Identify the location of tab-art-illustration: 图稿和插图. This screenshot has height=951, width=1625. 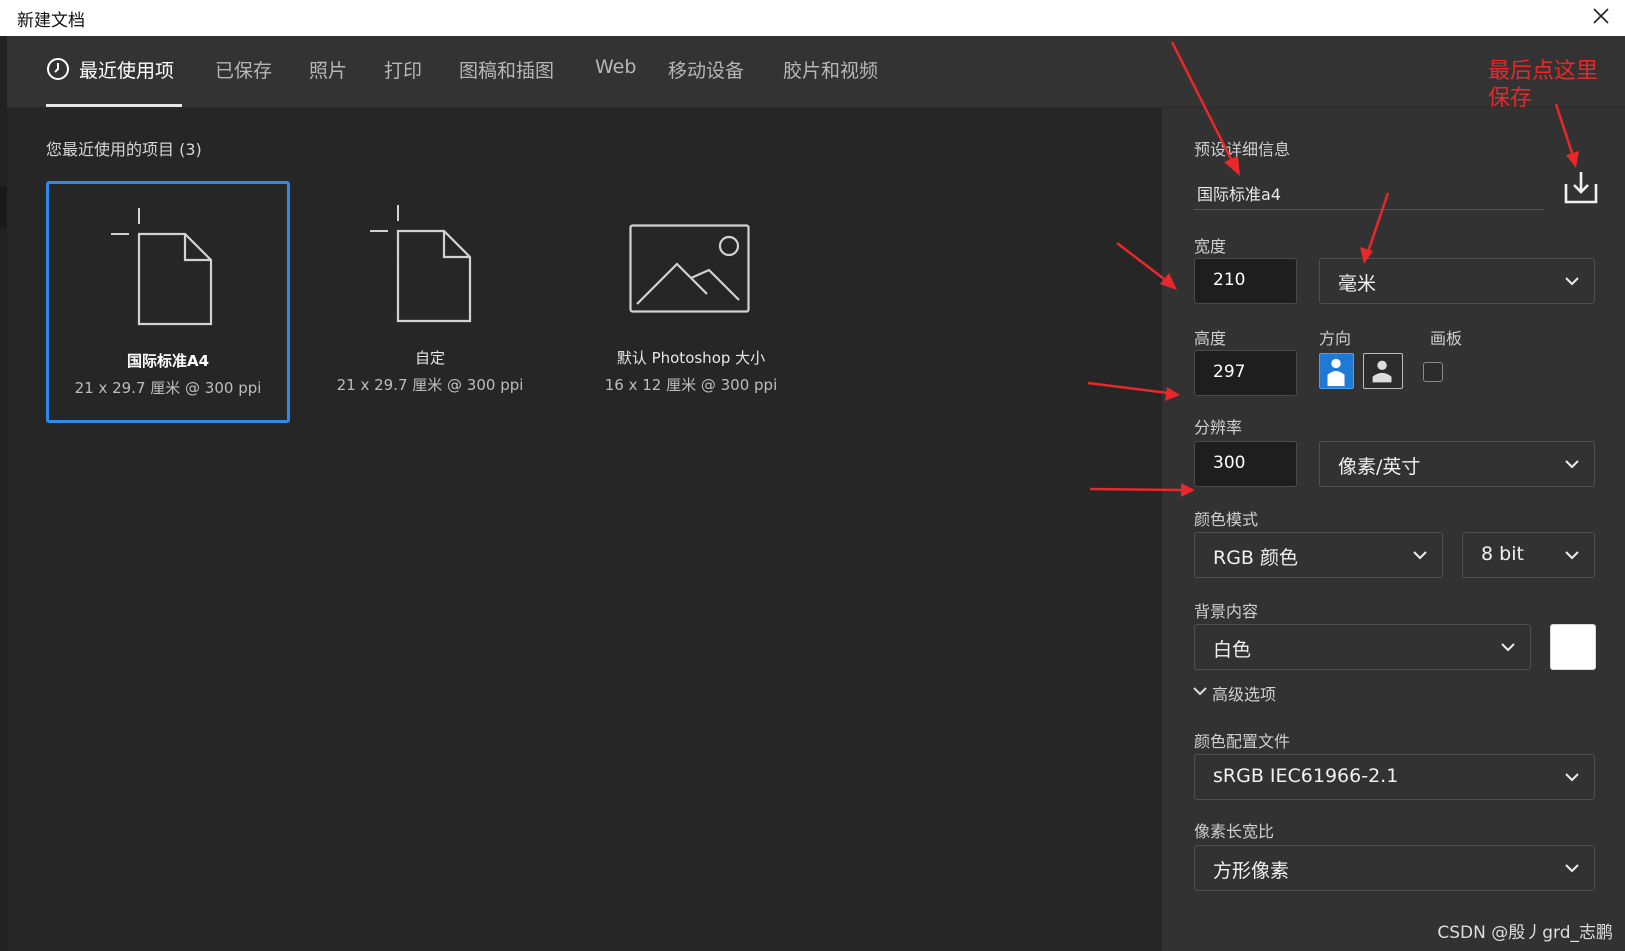
(506, 69).